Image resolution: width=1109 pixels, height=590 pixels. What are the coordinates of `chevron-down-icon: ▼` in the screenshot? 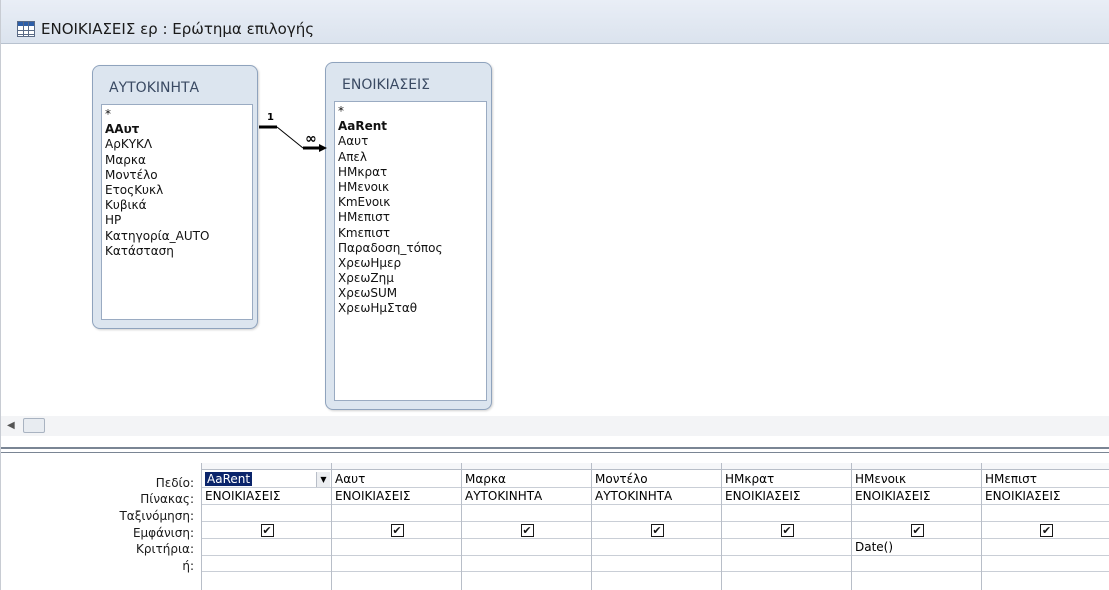 It's located at (323, 479).